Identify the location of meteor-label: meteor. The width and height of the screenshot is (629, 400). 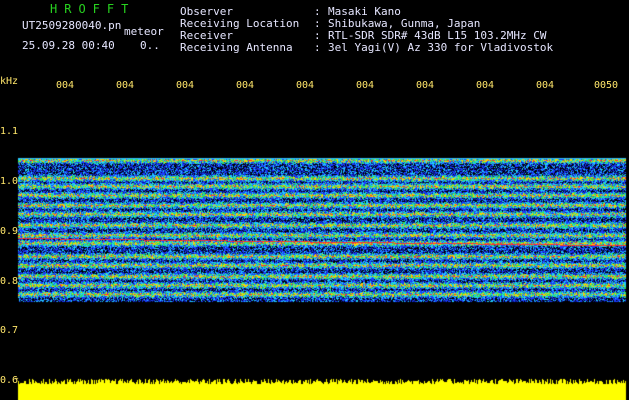
(144, 31).